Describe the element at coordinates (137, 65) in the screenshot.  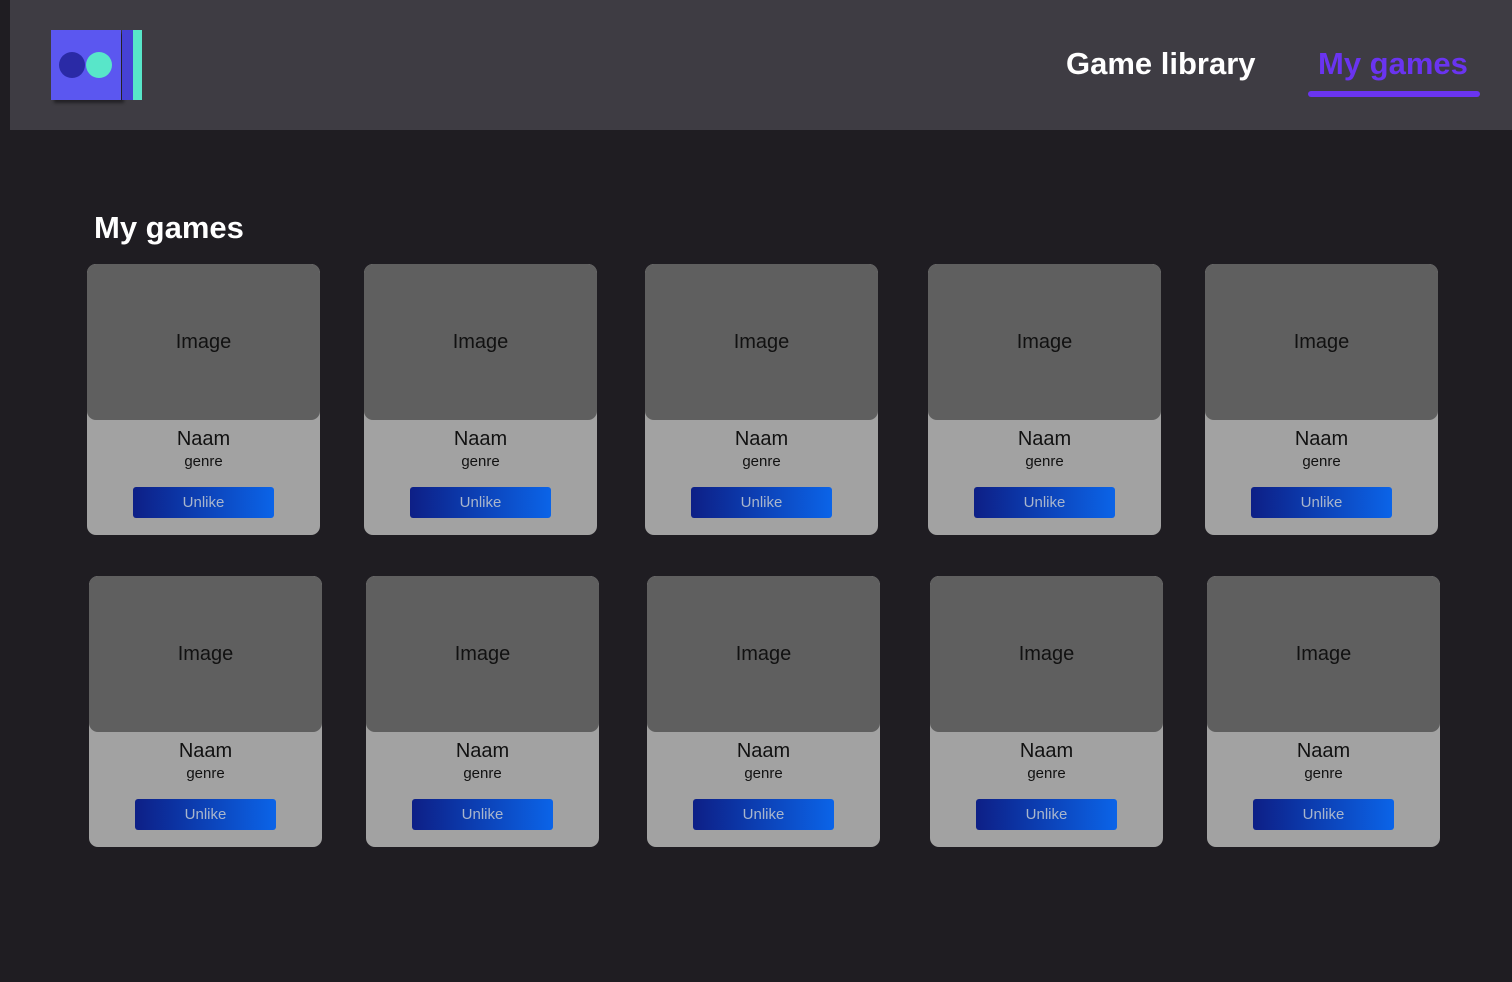
I see `logo-bar-accent` at that location.